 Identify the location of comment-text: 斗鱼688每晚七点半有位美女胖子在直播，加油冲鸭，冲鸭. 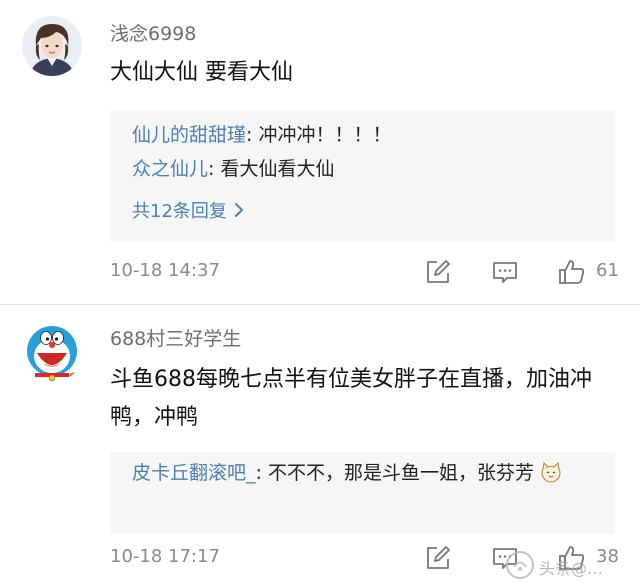
(351, 398).